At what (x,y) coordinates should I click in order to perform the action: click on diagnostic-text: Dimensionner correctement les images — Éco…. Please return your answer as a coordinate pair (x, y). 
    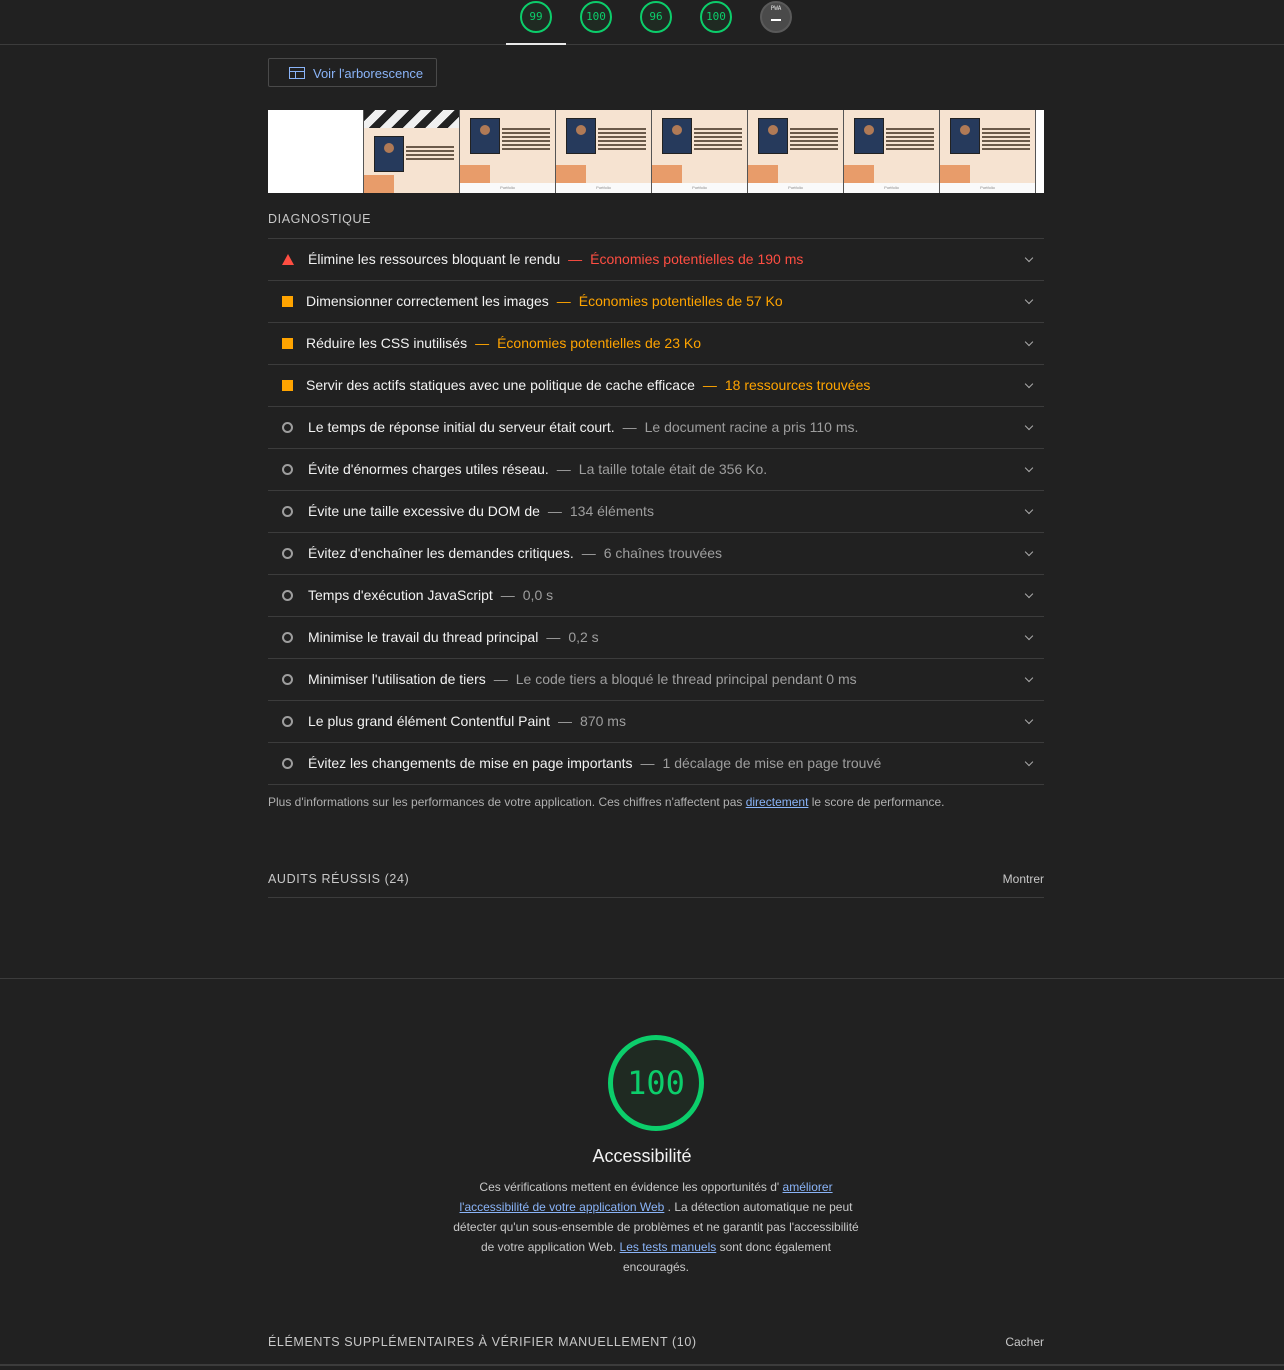
    Looking at the image, I should click on (544, 301).